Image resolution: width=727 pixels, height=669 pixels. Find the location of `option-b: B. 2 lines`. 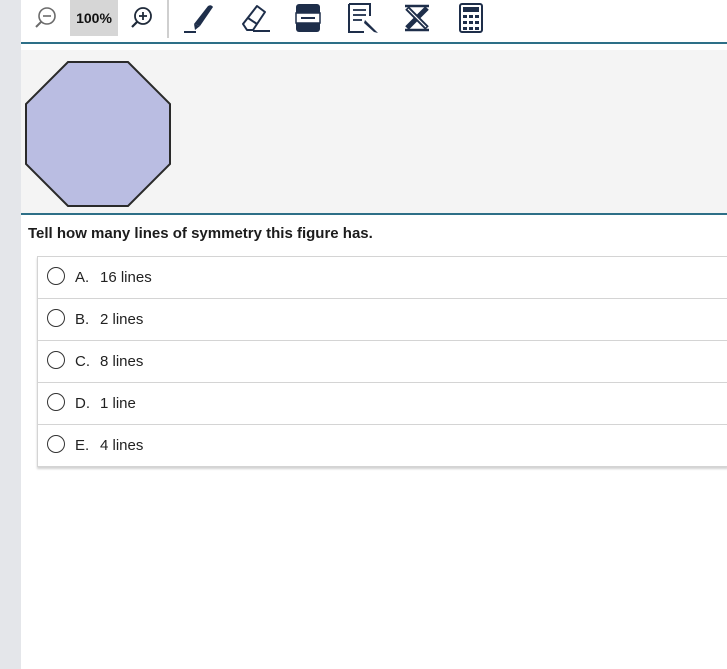

option-b: B. 2 lines is located at coordinates (382, 320).